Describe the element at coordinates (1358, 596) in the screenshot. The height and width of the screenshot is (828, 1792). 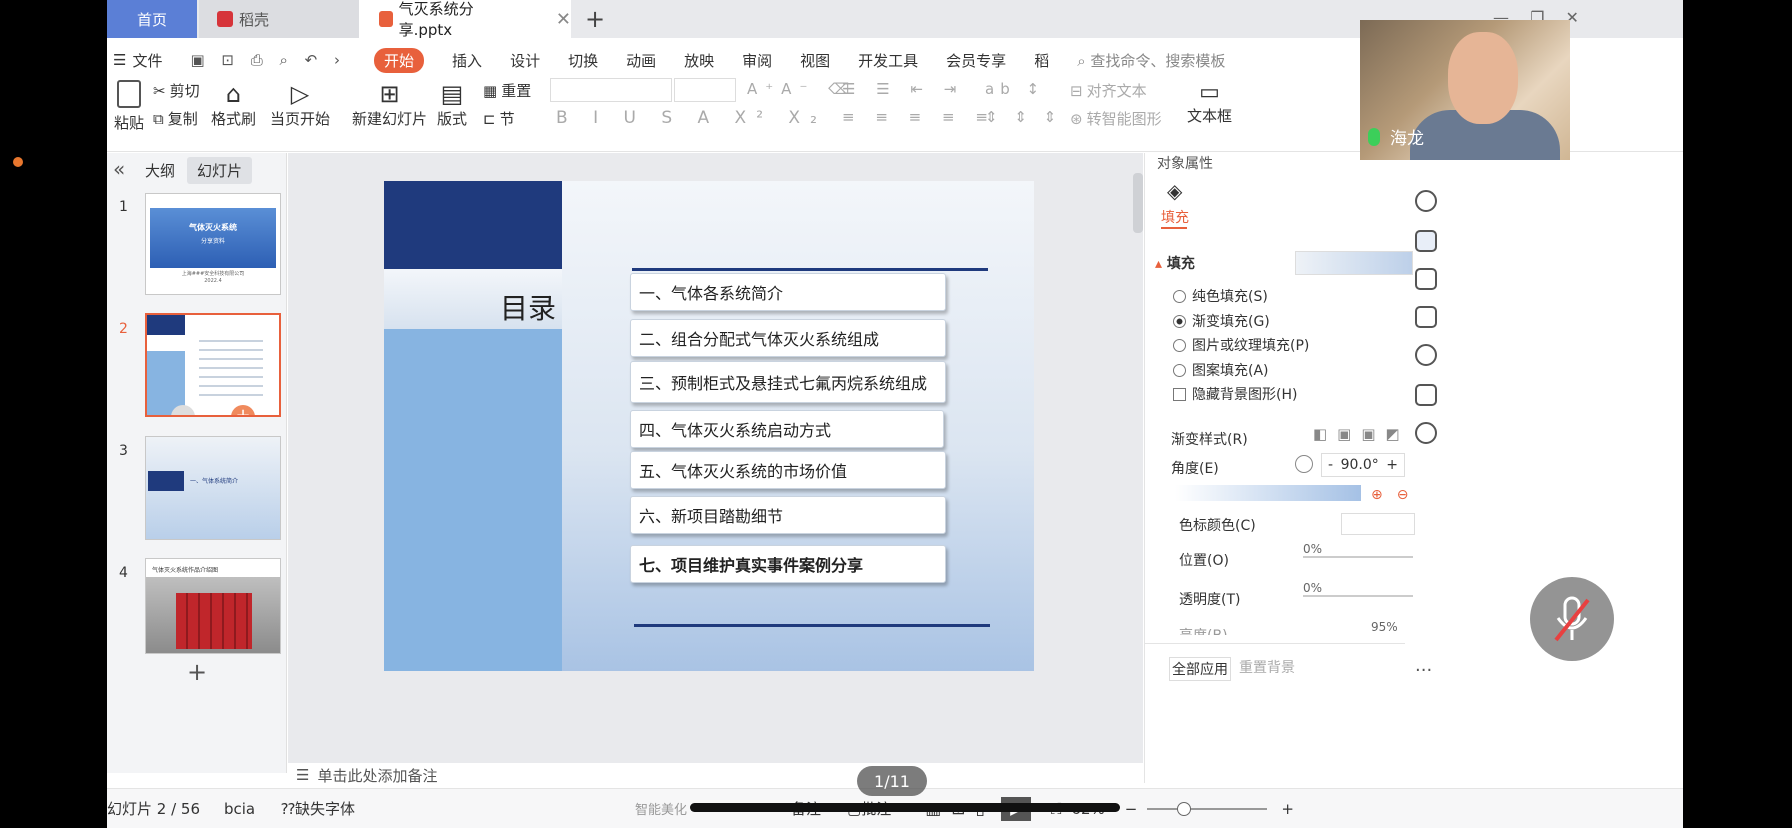
I see `transparency-slider` at that location.